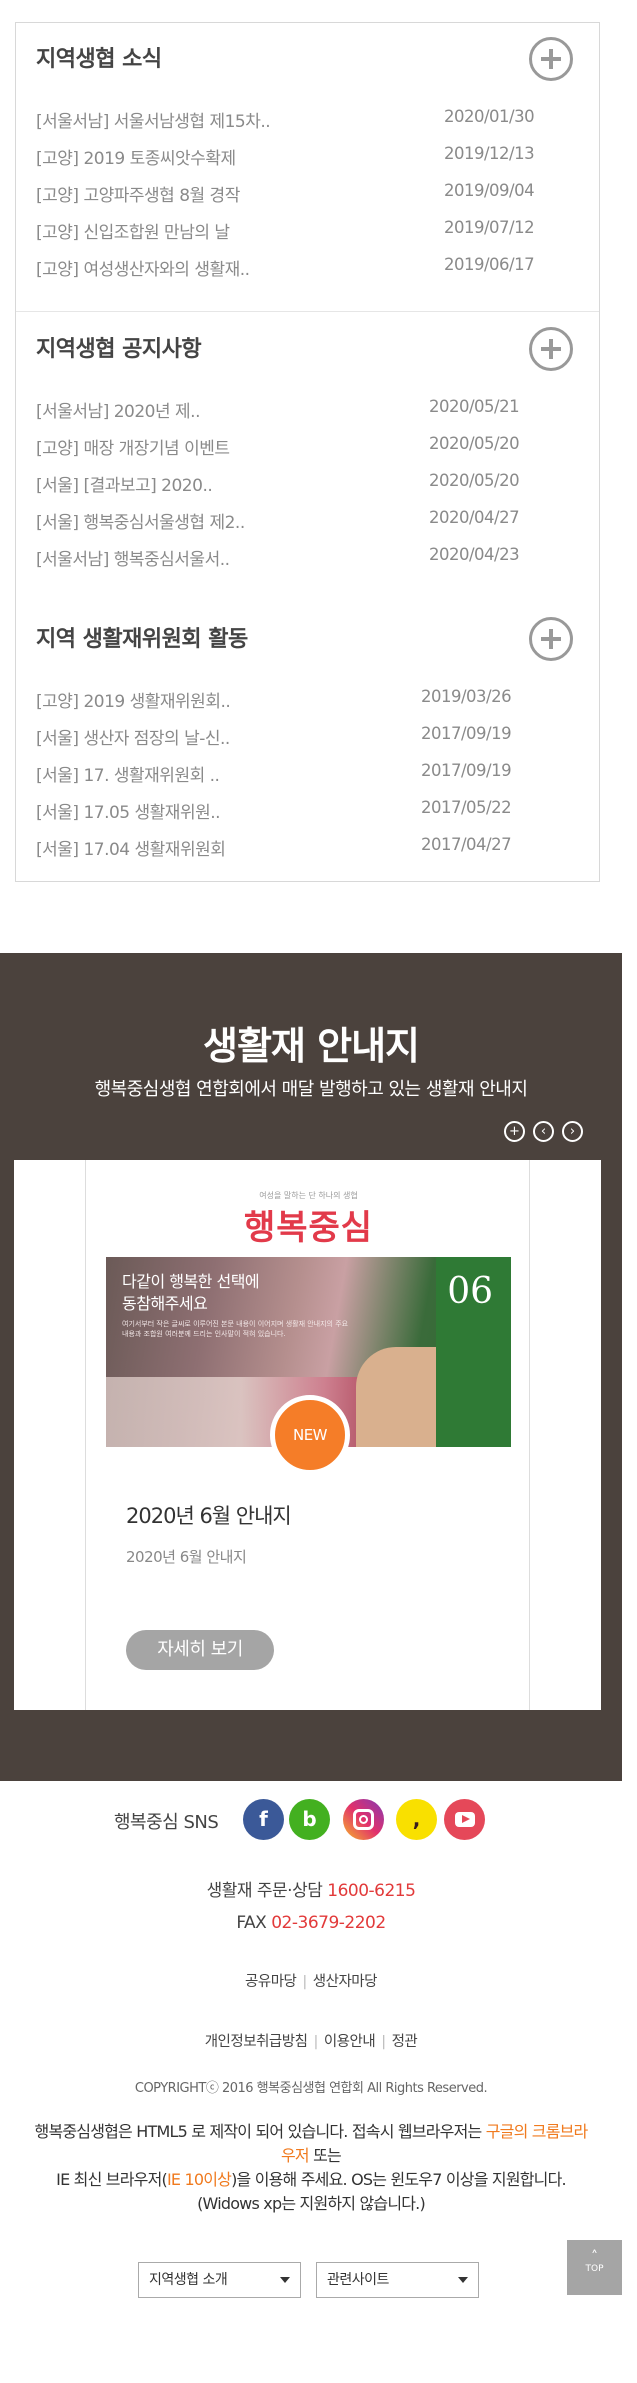 The height and width of the screenshot is (2383, 637). I want to click on new-badge: NEW, so click(310, 1435).